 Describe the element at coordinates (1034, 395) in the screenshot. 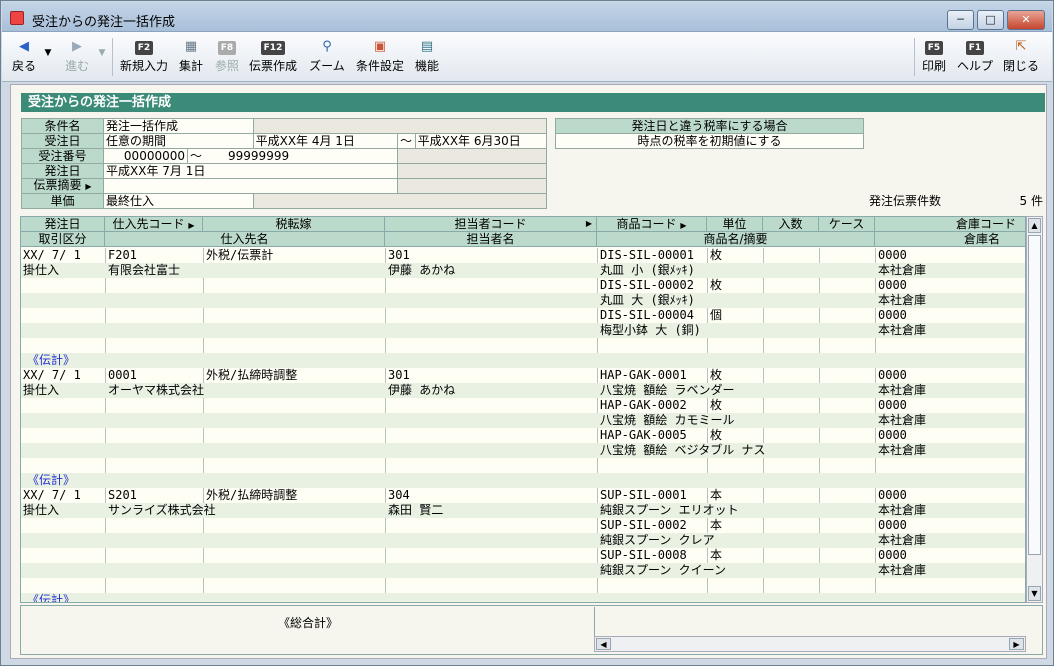

I see `scroll-thumb` at that location.